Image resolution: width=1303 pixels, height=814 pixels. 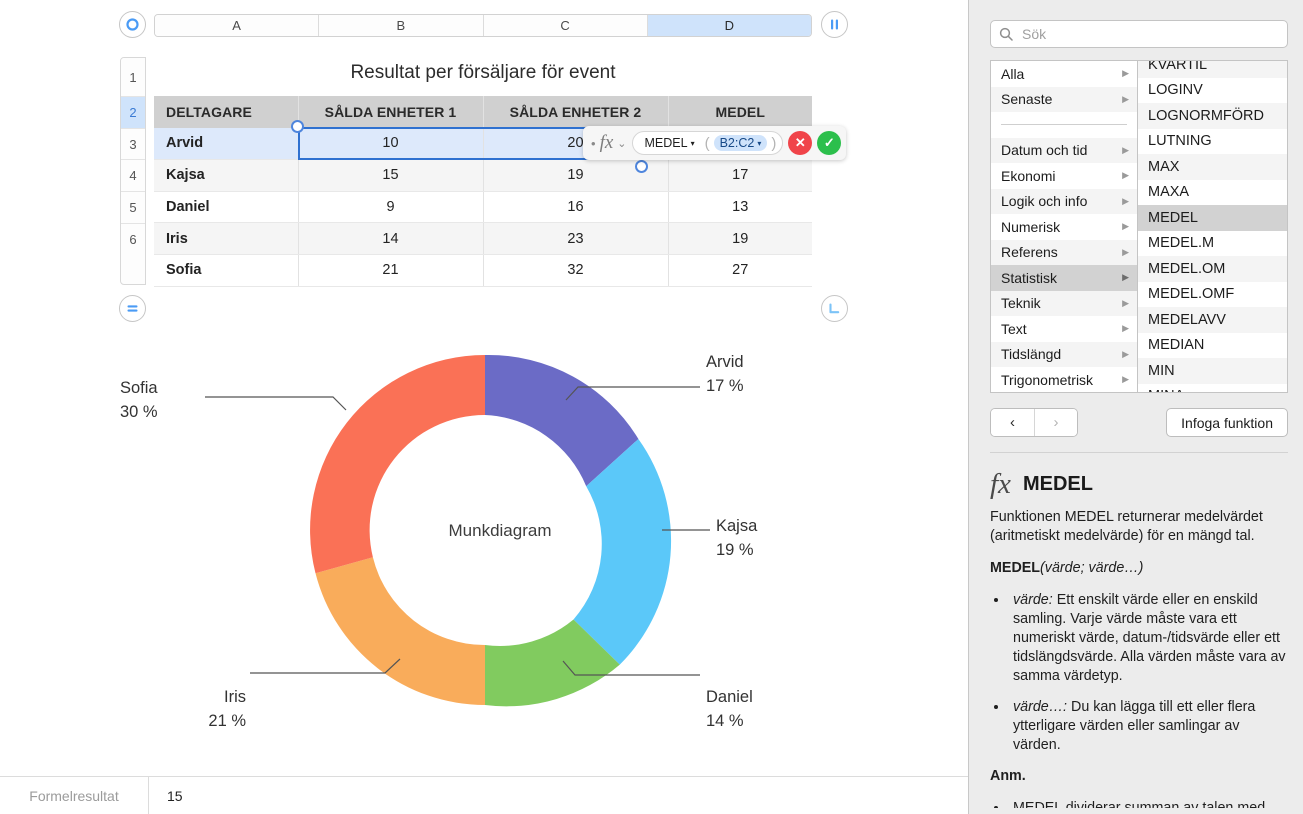 I want to click on row-number-2: 2, so click(x=133, y=113).